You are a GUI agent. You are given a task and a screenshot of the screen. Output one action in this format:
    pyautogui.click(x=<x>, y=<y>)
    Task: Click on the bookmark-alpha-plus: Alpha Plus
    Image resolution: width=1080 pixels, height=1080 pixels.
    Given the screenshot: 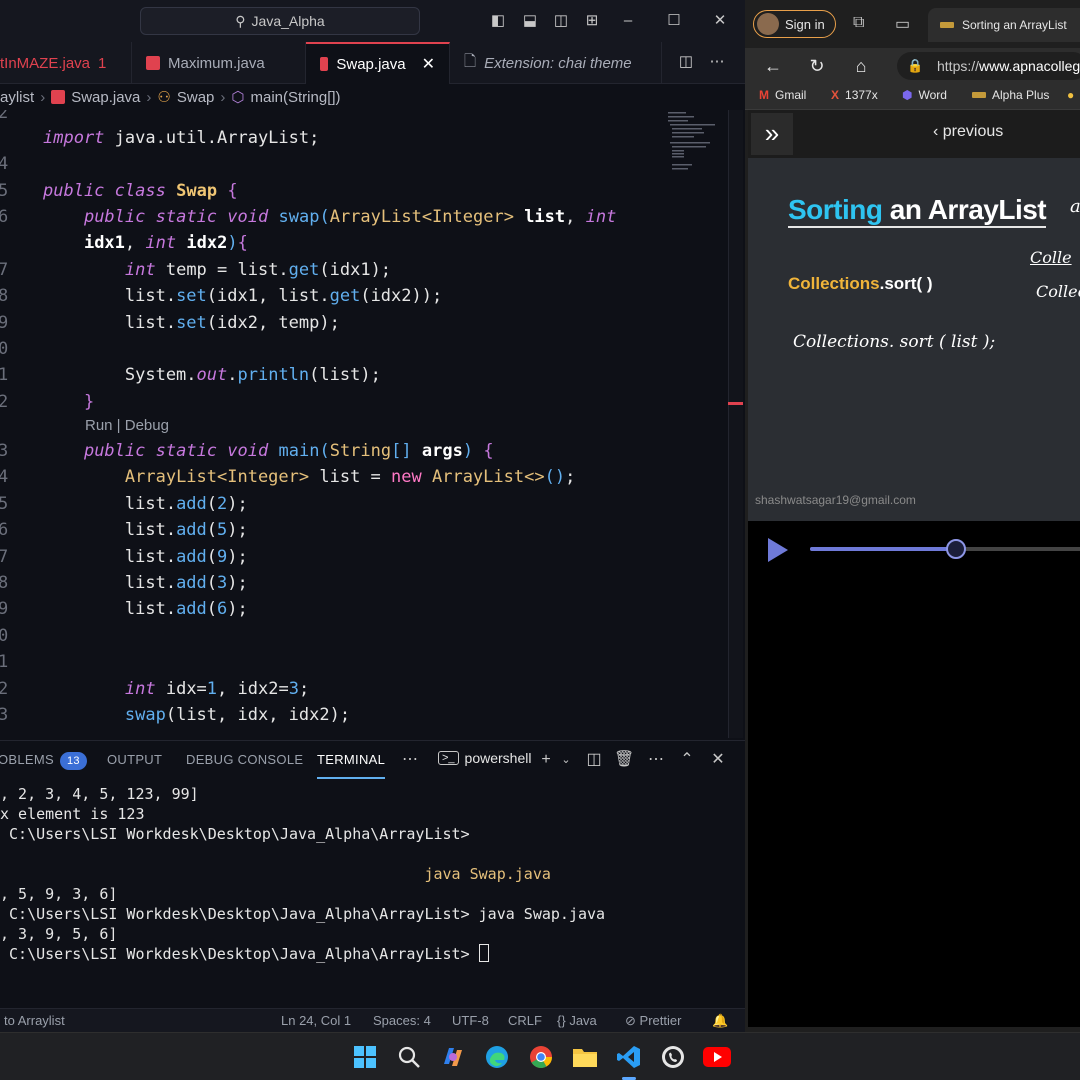 What is the action you would take?
    pyautogui.click(x=1010, y=95)
    